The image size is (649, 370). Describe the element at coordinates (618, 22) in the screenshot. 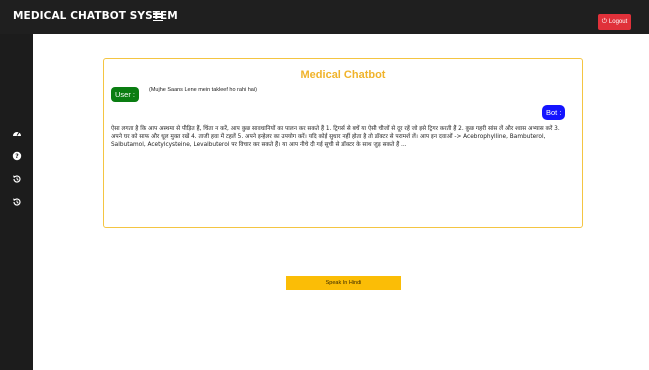

I see `logout-label: Logout` at that location.